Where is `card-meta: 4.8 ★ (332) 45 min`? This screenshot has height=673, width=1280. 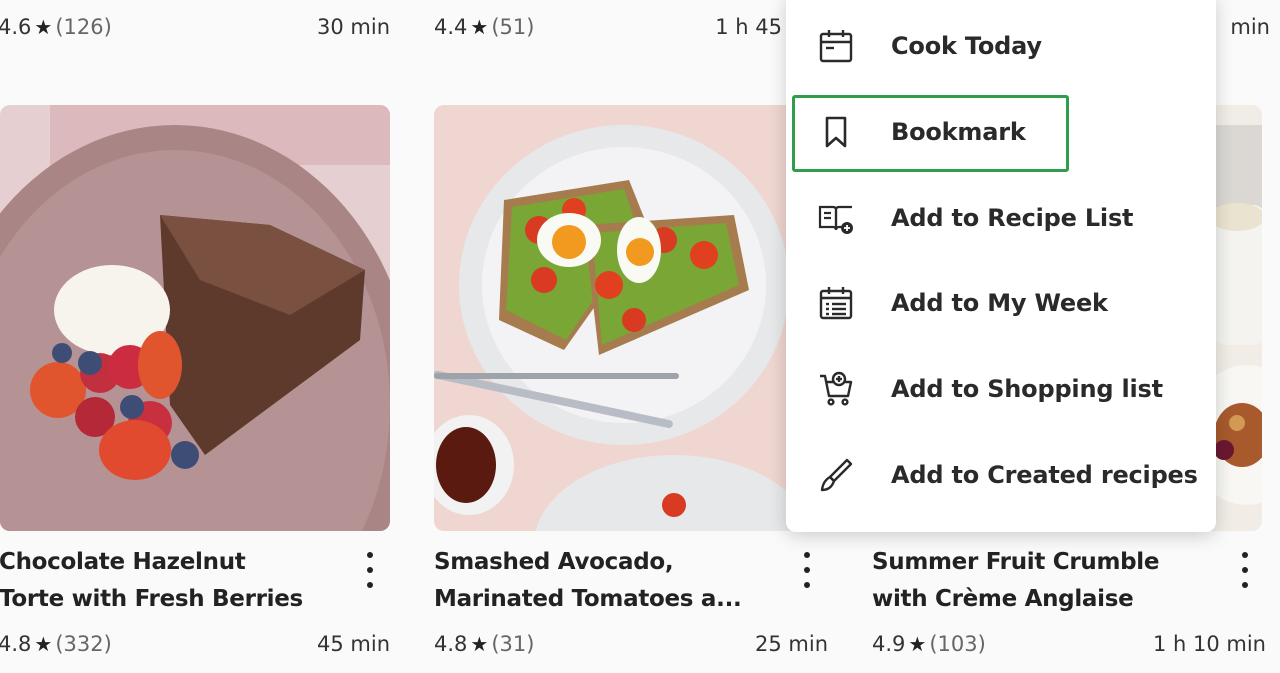 card-meta: 4.8 ★ (332) 45 min is located at coordinates (195, 644).